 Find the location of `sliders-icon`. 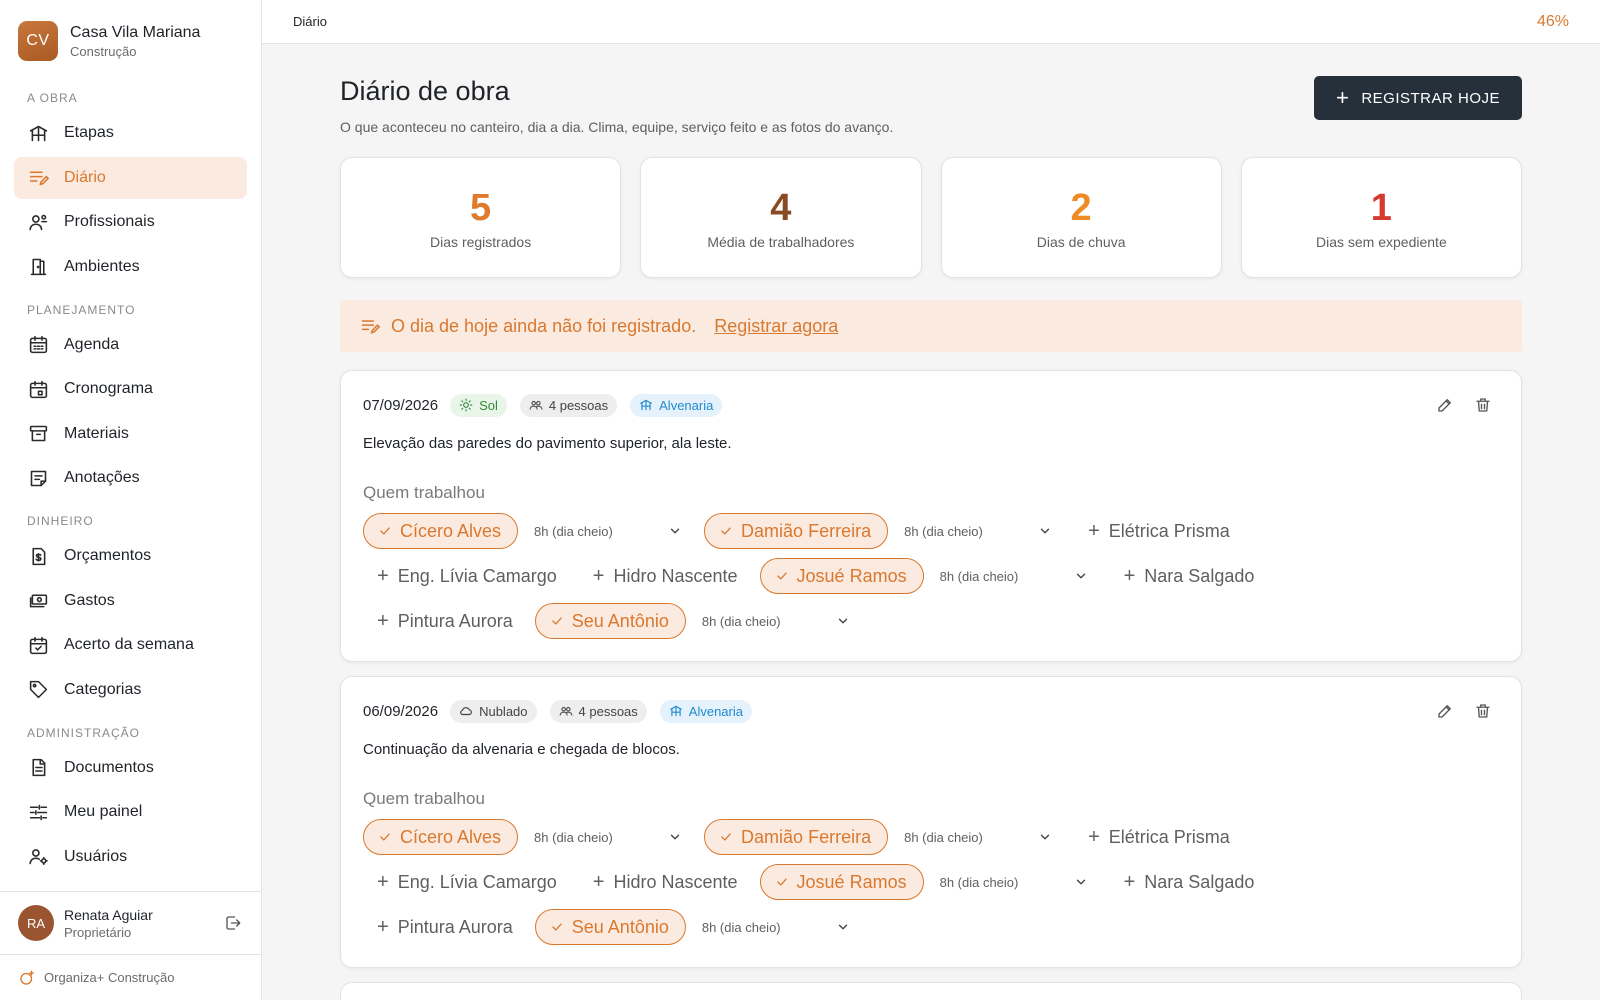

sliders-icon is located at coordinates (38, 812).